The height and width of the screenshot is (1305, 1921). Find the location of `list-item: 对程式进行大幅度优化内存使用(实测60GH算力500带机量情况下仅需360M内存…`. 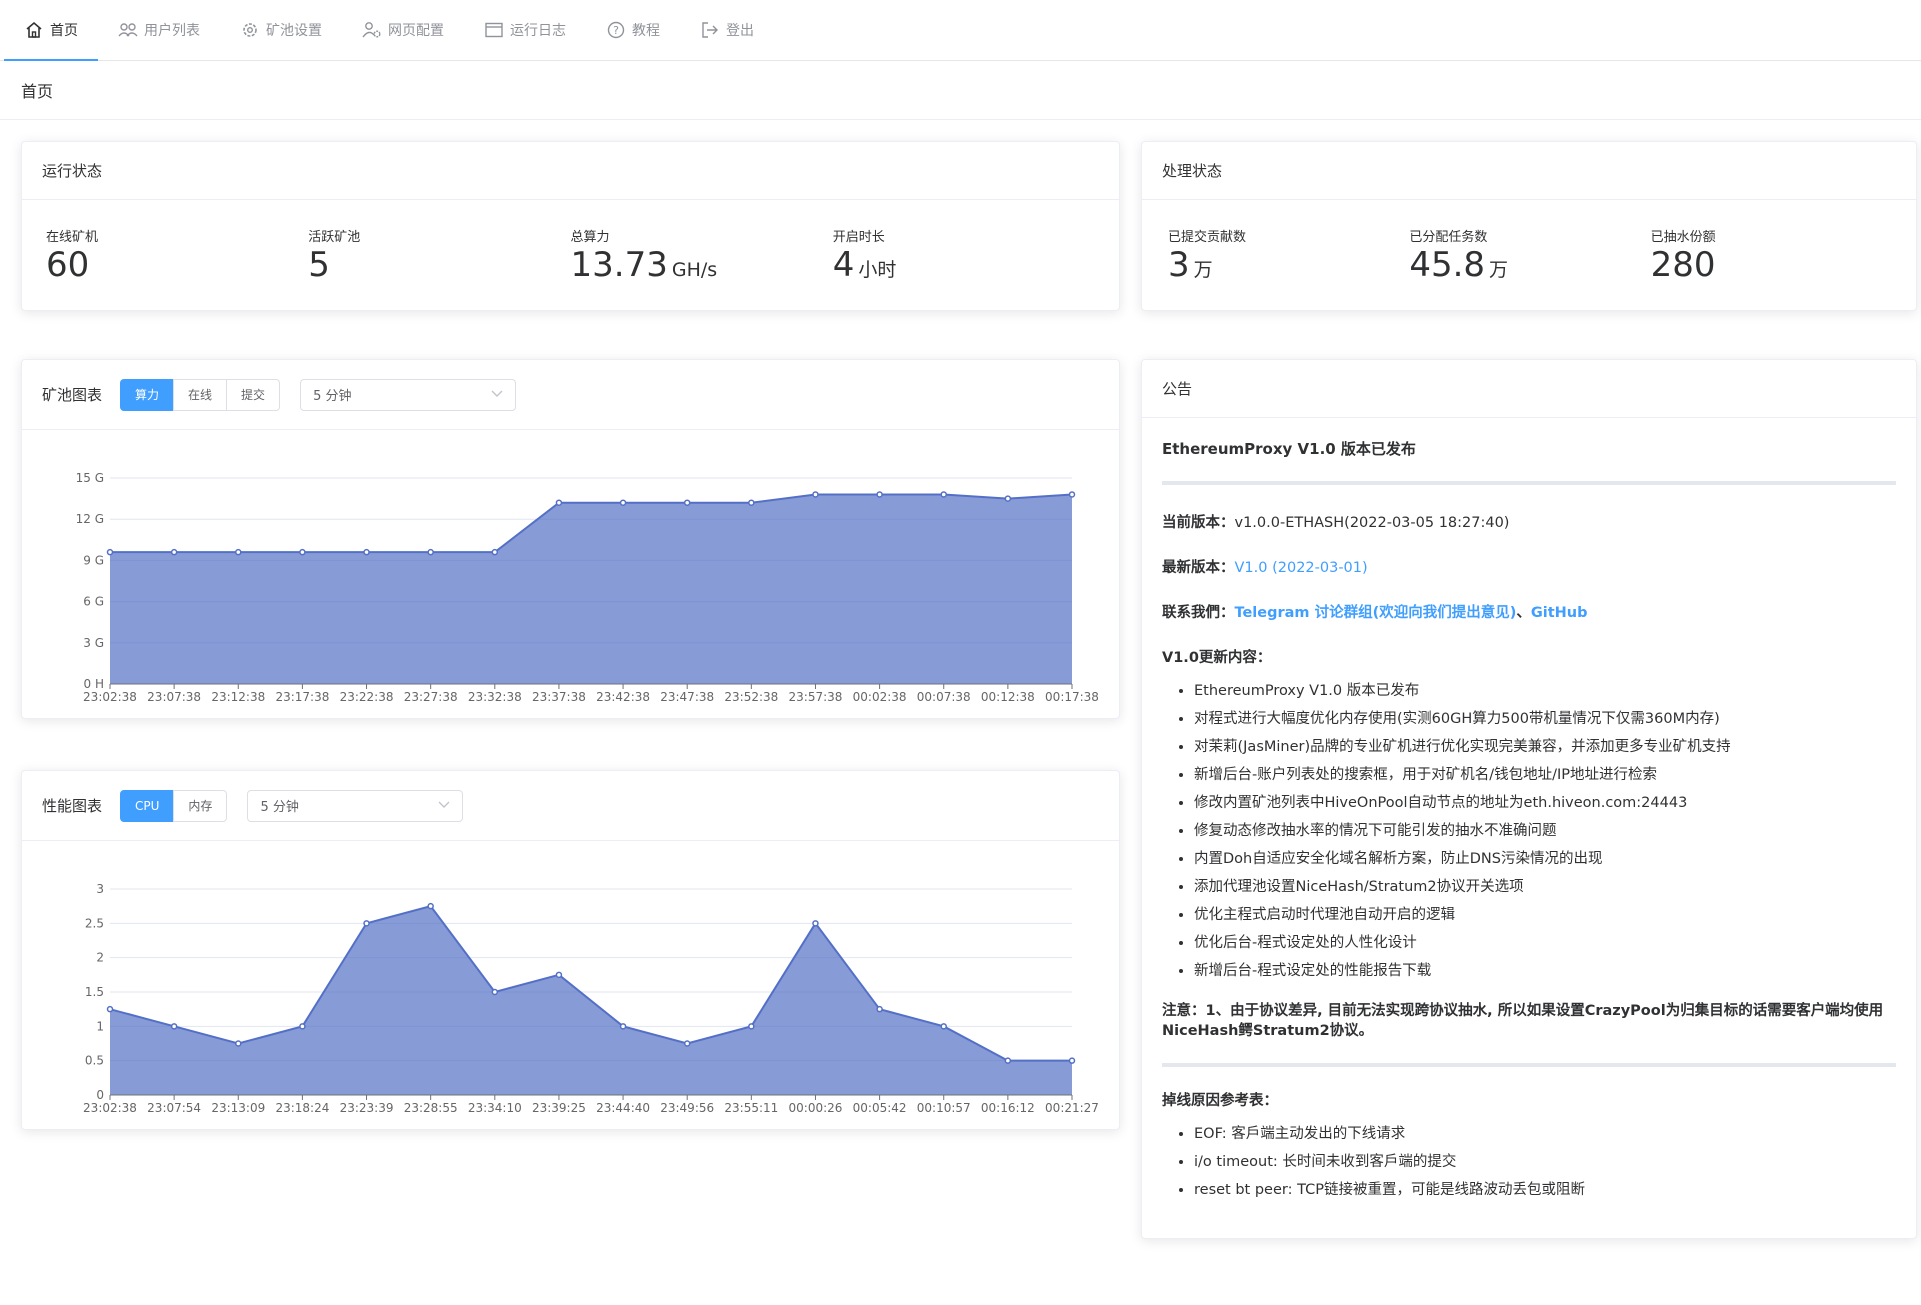

list-item: 对程式进行大幅度优化内存使用(实测60GH算力500带机量情况下仅需360M内存… is located at coordinates (1545, 719).